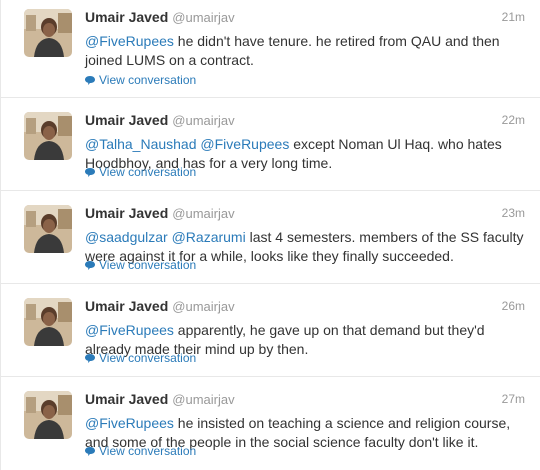 The image size is (540, 470). Describe the element at coordinates (513, 17) in the screenshot. I see `tweet-timestamp: 21m` at that location.